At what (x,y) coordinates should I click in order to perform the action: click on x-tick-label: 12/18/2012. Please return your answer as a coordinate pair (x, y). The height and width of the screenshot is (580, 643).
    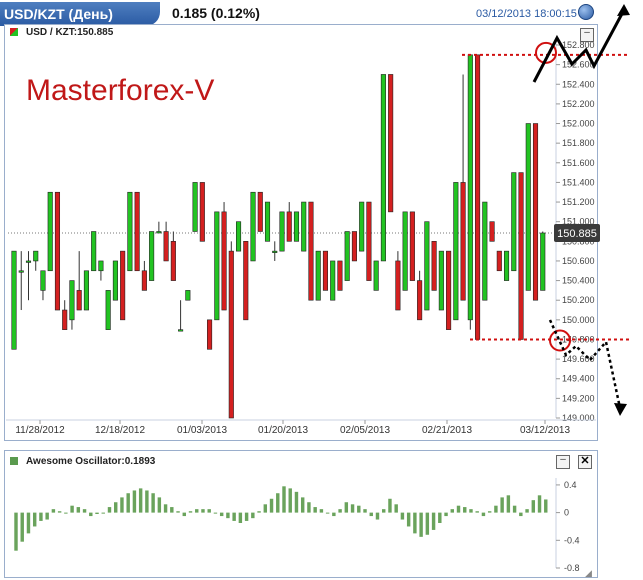
    Looking at the image, I should click on (120, 430).